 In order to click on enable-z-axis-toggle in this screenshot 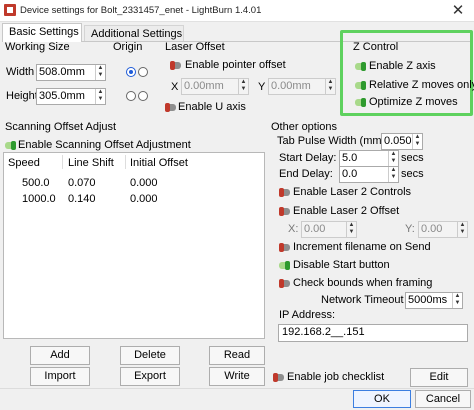, I will do `click(360, 66)`.